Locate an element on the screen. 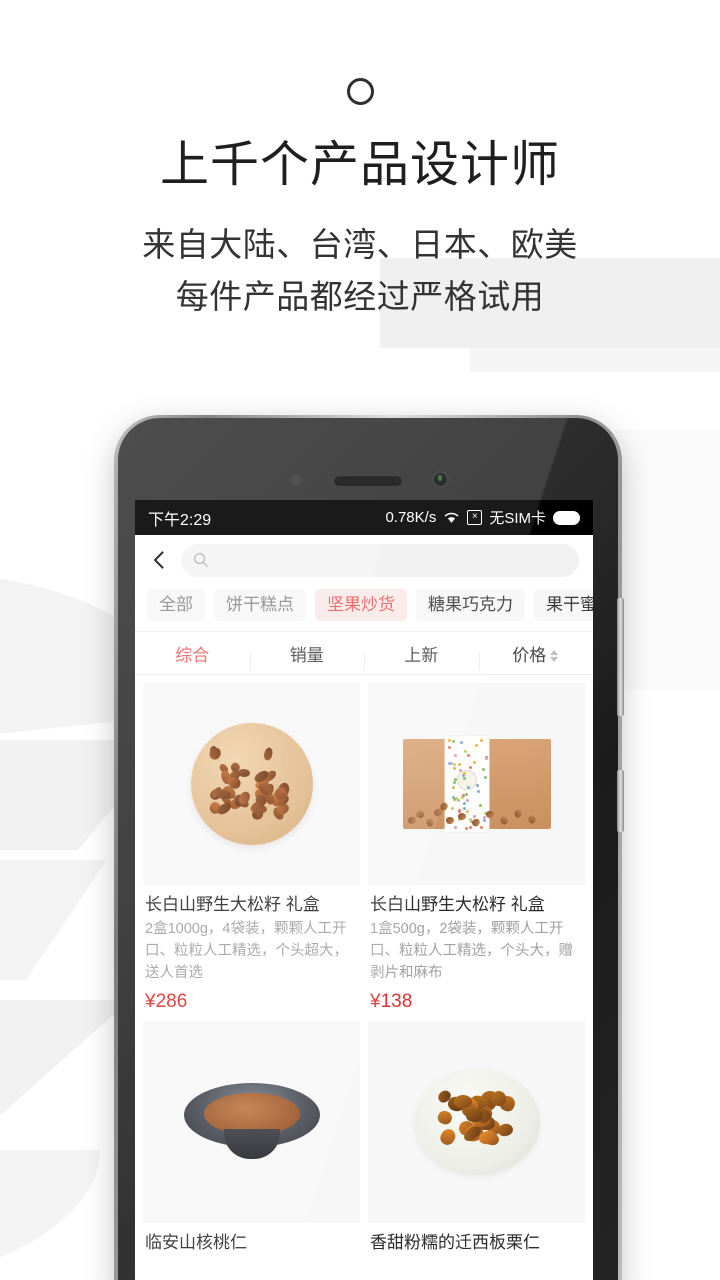  product-name: 临安山核桃仁 is located at coordinates (196, 1242).